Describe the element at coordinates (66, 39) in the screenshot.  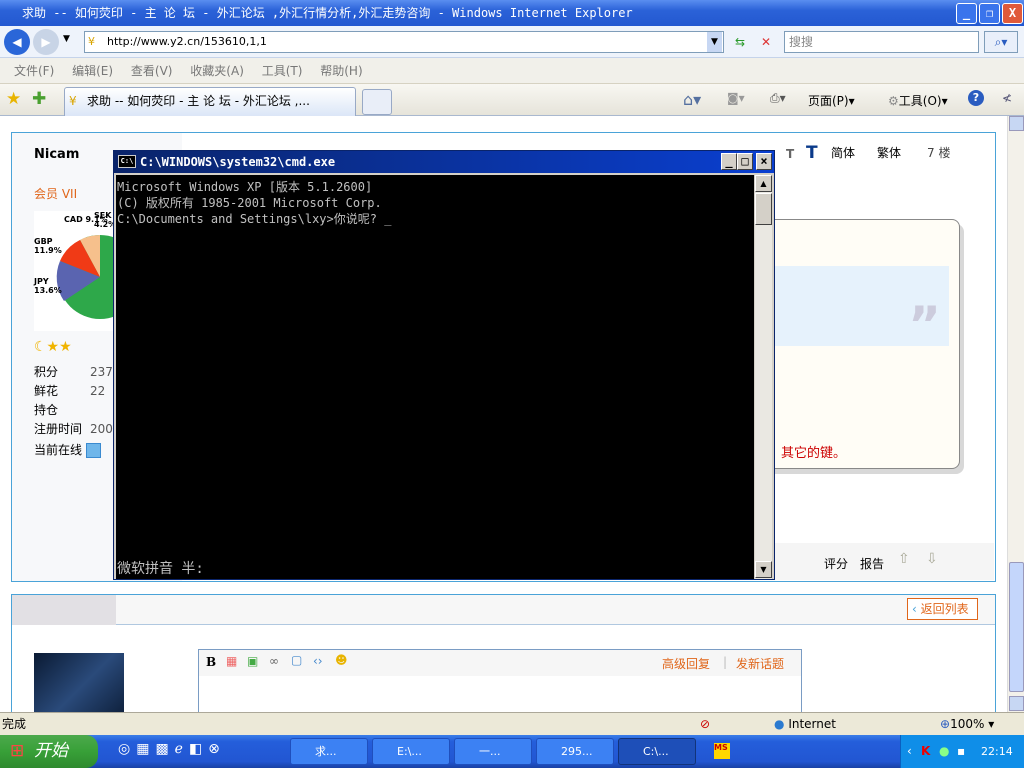
I see `history-dropdown-icon: ▼` at that location.